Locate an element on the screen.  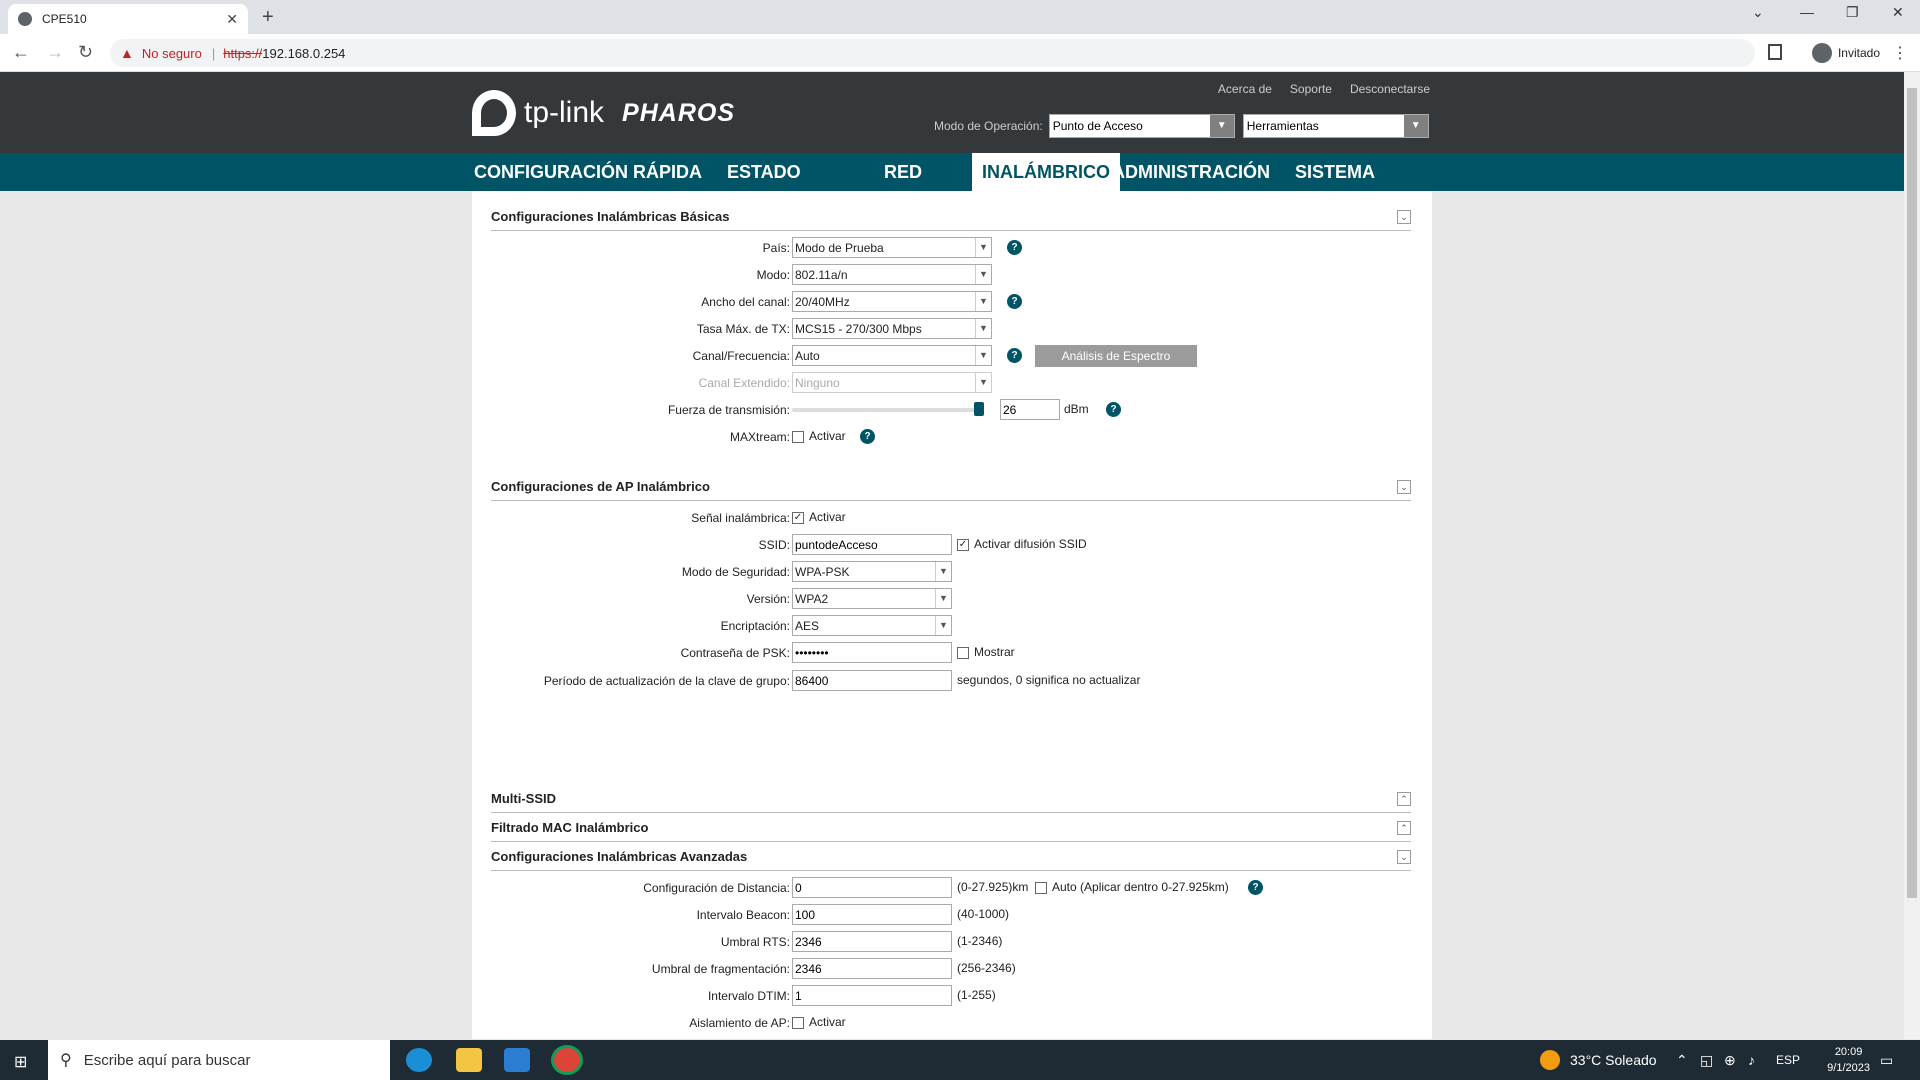
reload-icon: ↻ is located at coordinates (85, 52).